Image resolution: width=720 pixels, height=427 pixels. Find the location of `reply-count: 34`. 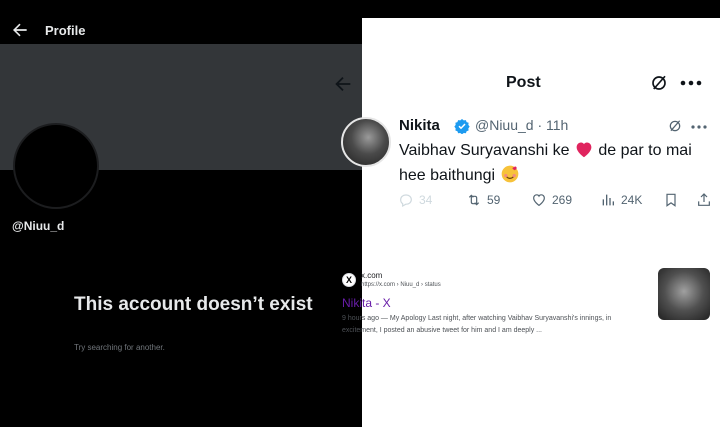

reply-count: 34 is located at coordinates (426, 200).